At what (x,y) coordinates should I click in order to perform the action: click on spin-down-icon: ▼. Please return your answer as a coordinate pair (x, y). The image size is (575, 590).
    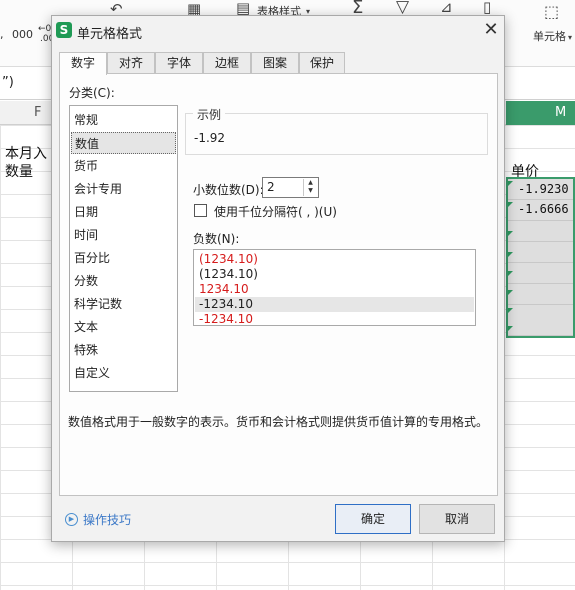
    Looking at the image, I should click on (310, 191).